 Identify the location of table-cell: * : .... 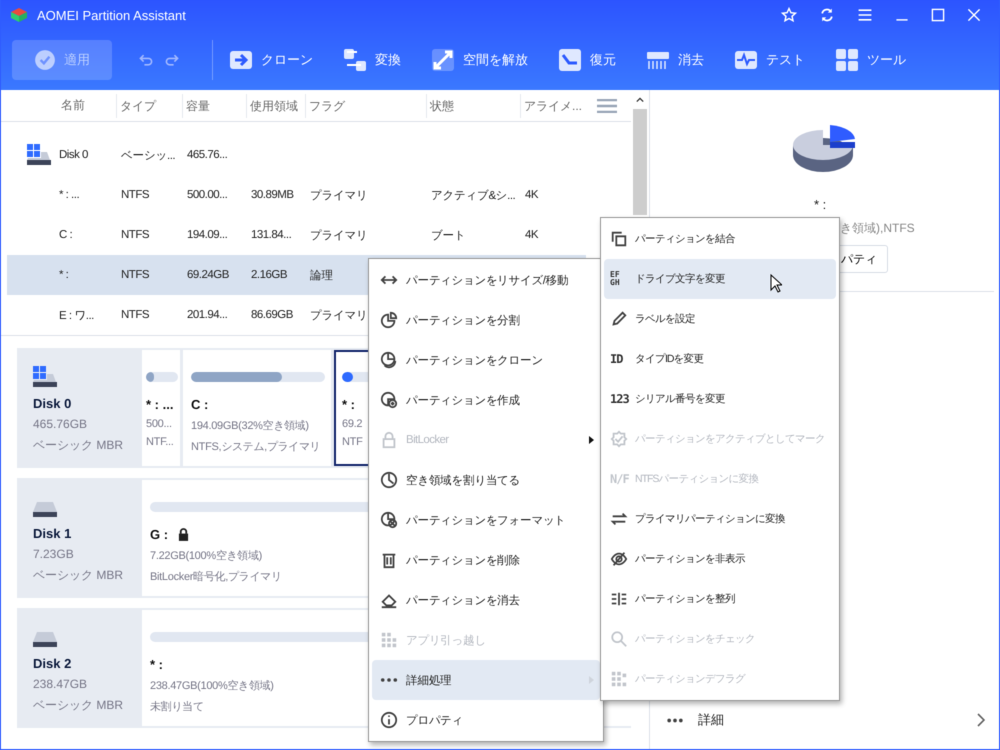
(69, 195).